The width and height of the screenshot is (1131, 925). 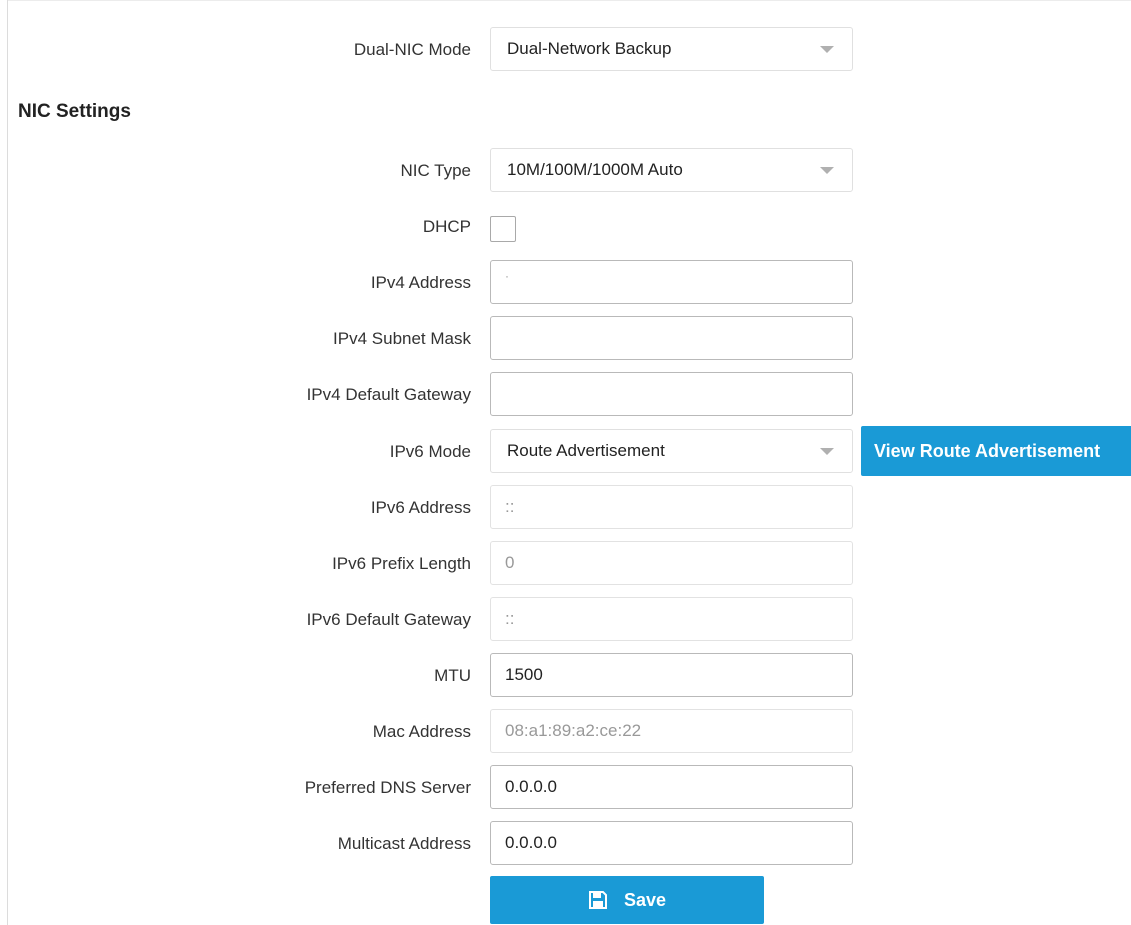 What do you see at coordinates (586, 450) in the screenshot?
I see `ipv6-mode-value: Route Advertisement` at bounding box center [586, 450].